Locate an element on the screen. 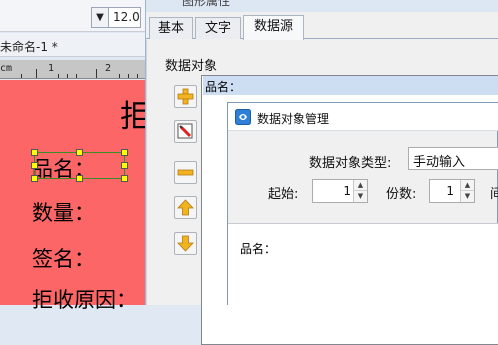 This screenshot has width=498, height=345. data-object-type-select: 手动输入 is located at coordinates (453, 158).